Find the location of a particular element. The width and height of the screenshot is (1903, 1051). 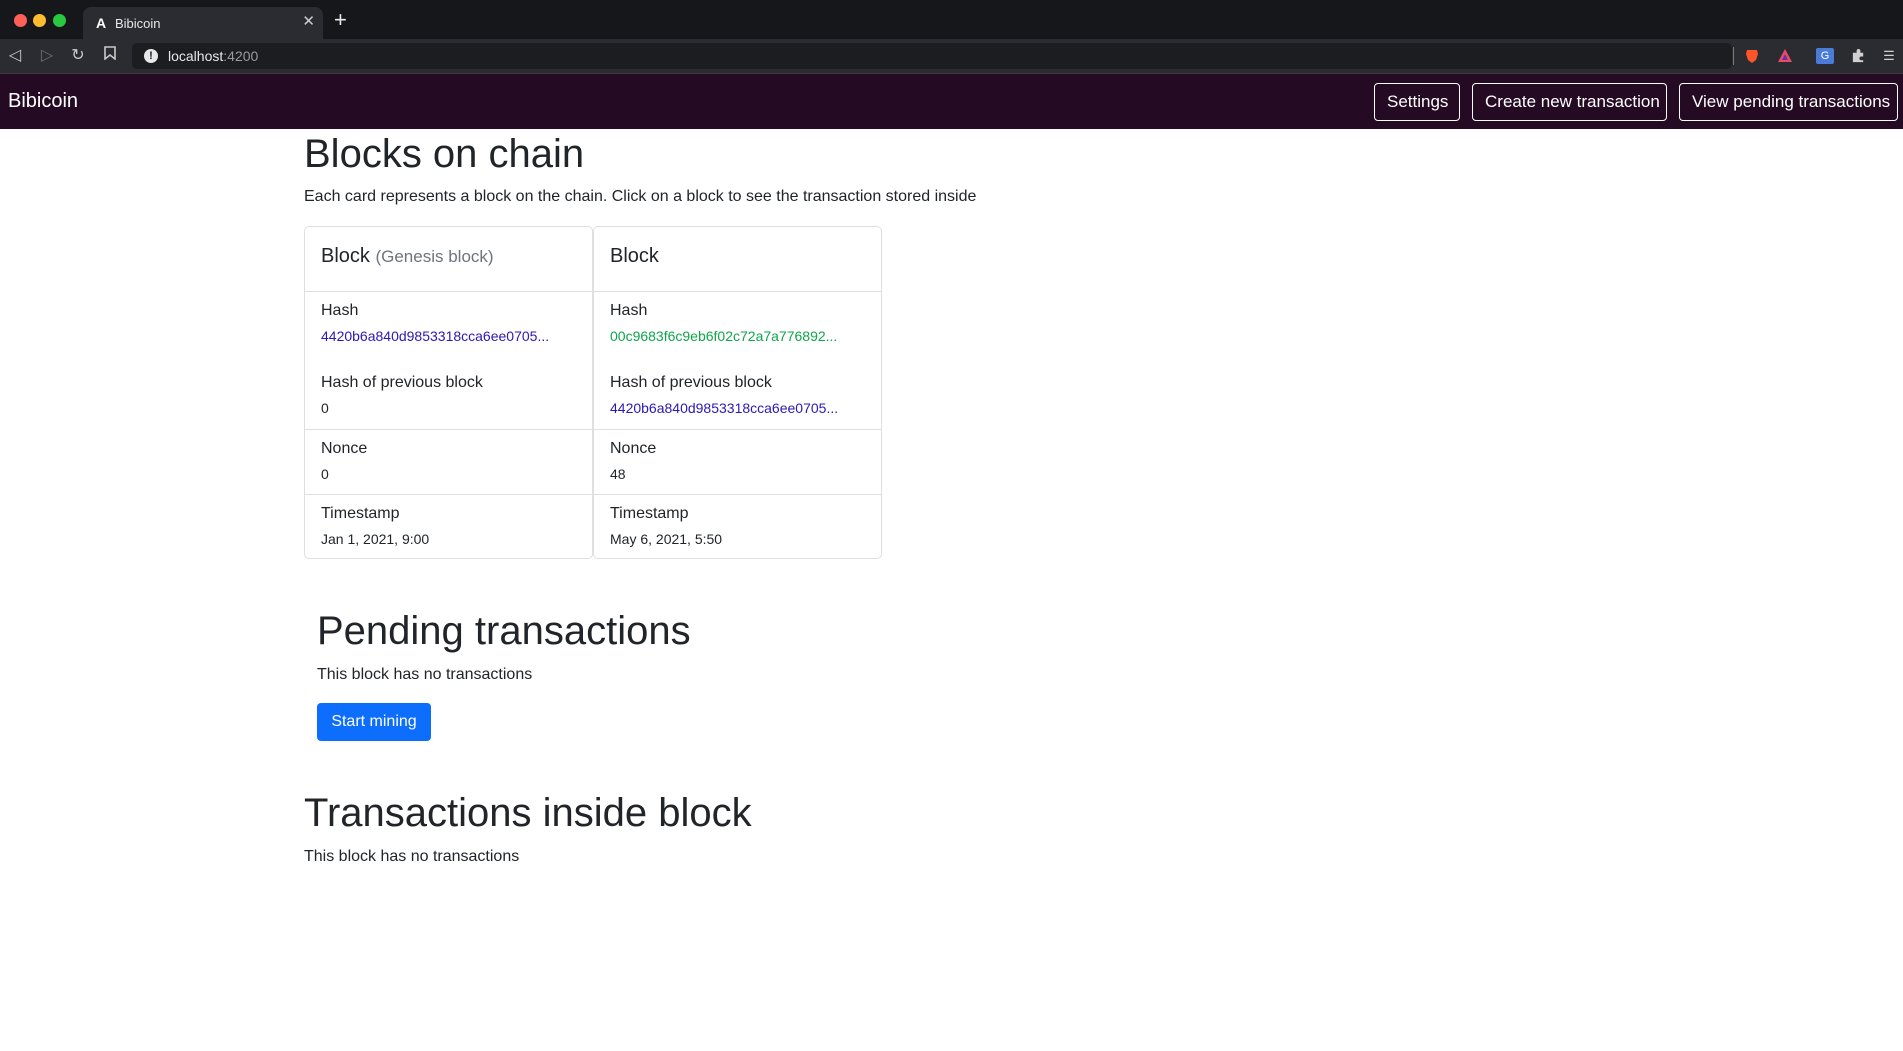

block-nonce-section: Nonce 48 is located at coordinates (737, 462).